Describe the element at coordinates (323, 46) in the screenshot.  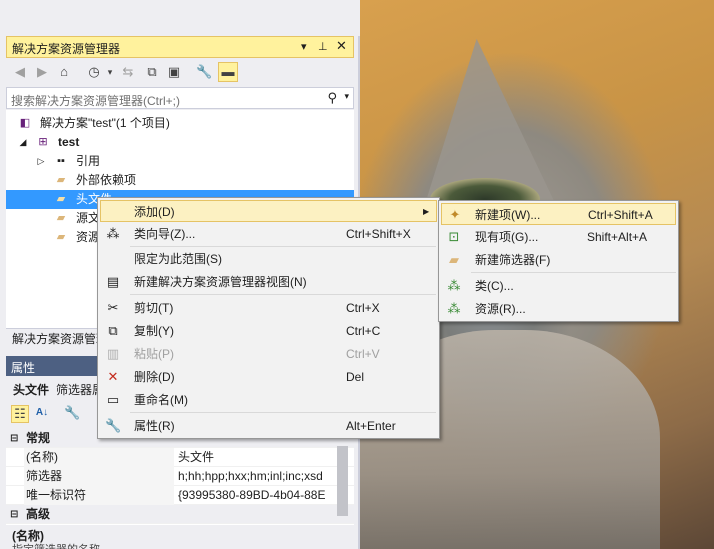
I see `pin-icon: ⊥` at that location.